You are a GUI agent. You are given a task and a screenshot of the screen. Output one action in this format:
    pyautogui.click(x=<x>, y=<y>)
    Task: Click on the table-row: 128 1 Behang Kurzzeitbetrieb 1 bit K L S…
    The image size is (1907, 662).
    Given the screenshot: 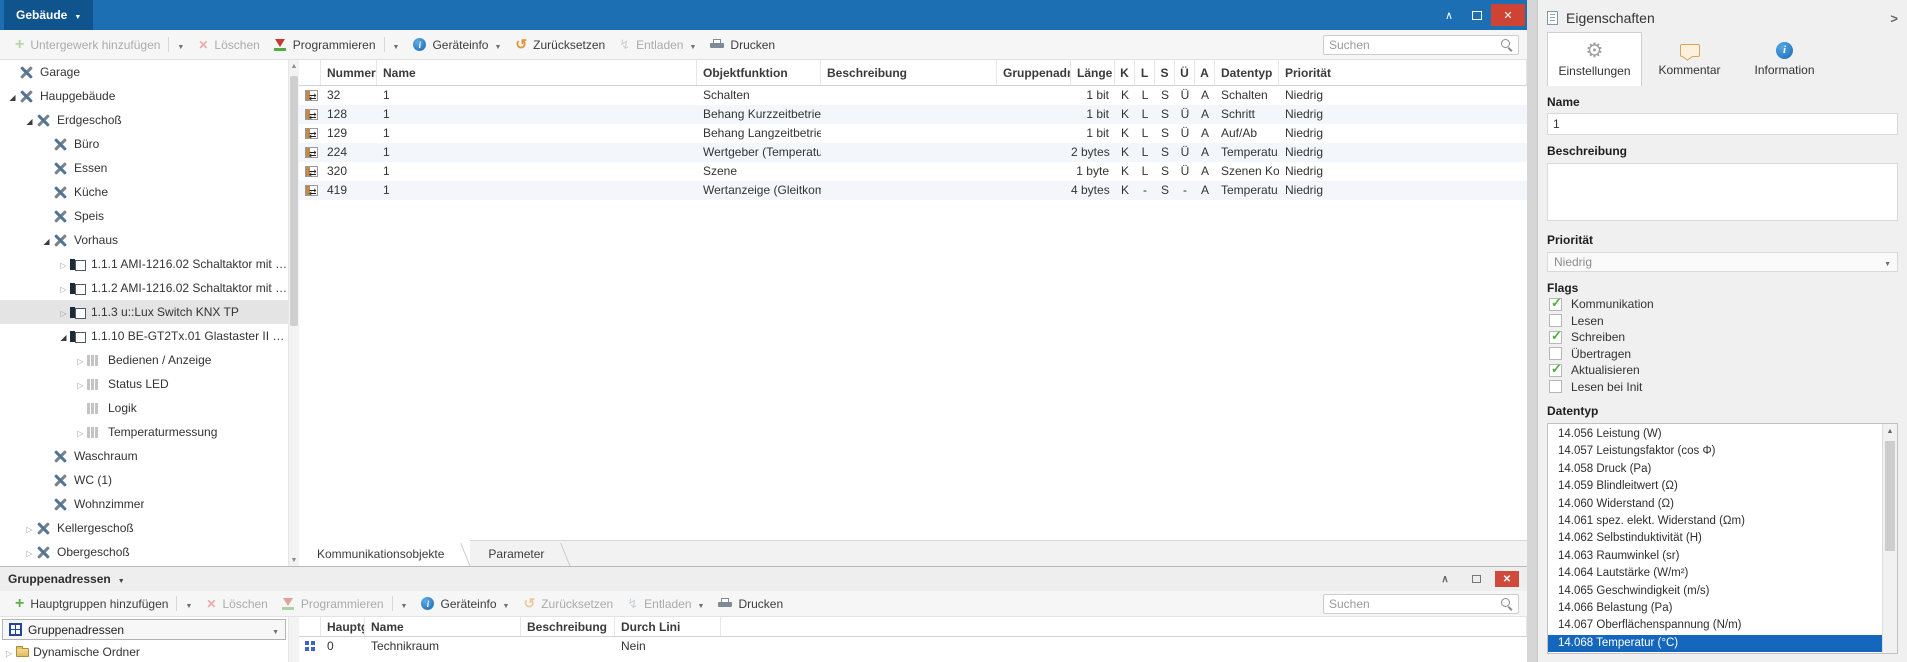 What is the action you would take?
    pyautogui.click(x=913, y=114)
    